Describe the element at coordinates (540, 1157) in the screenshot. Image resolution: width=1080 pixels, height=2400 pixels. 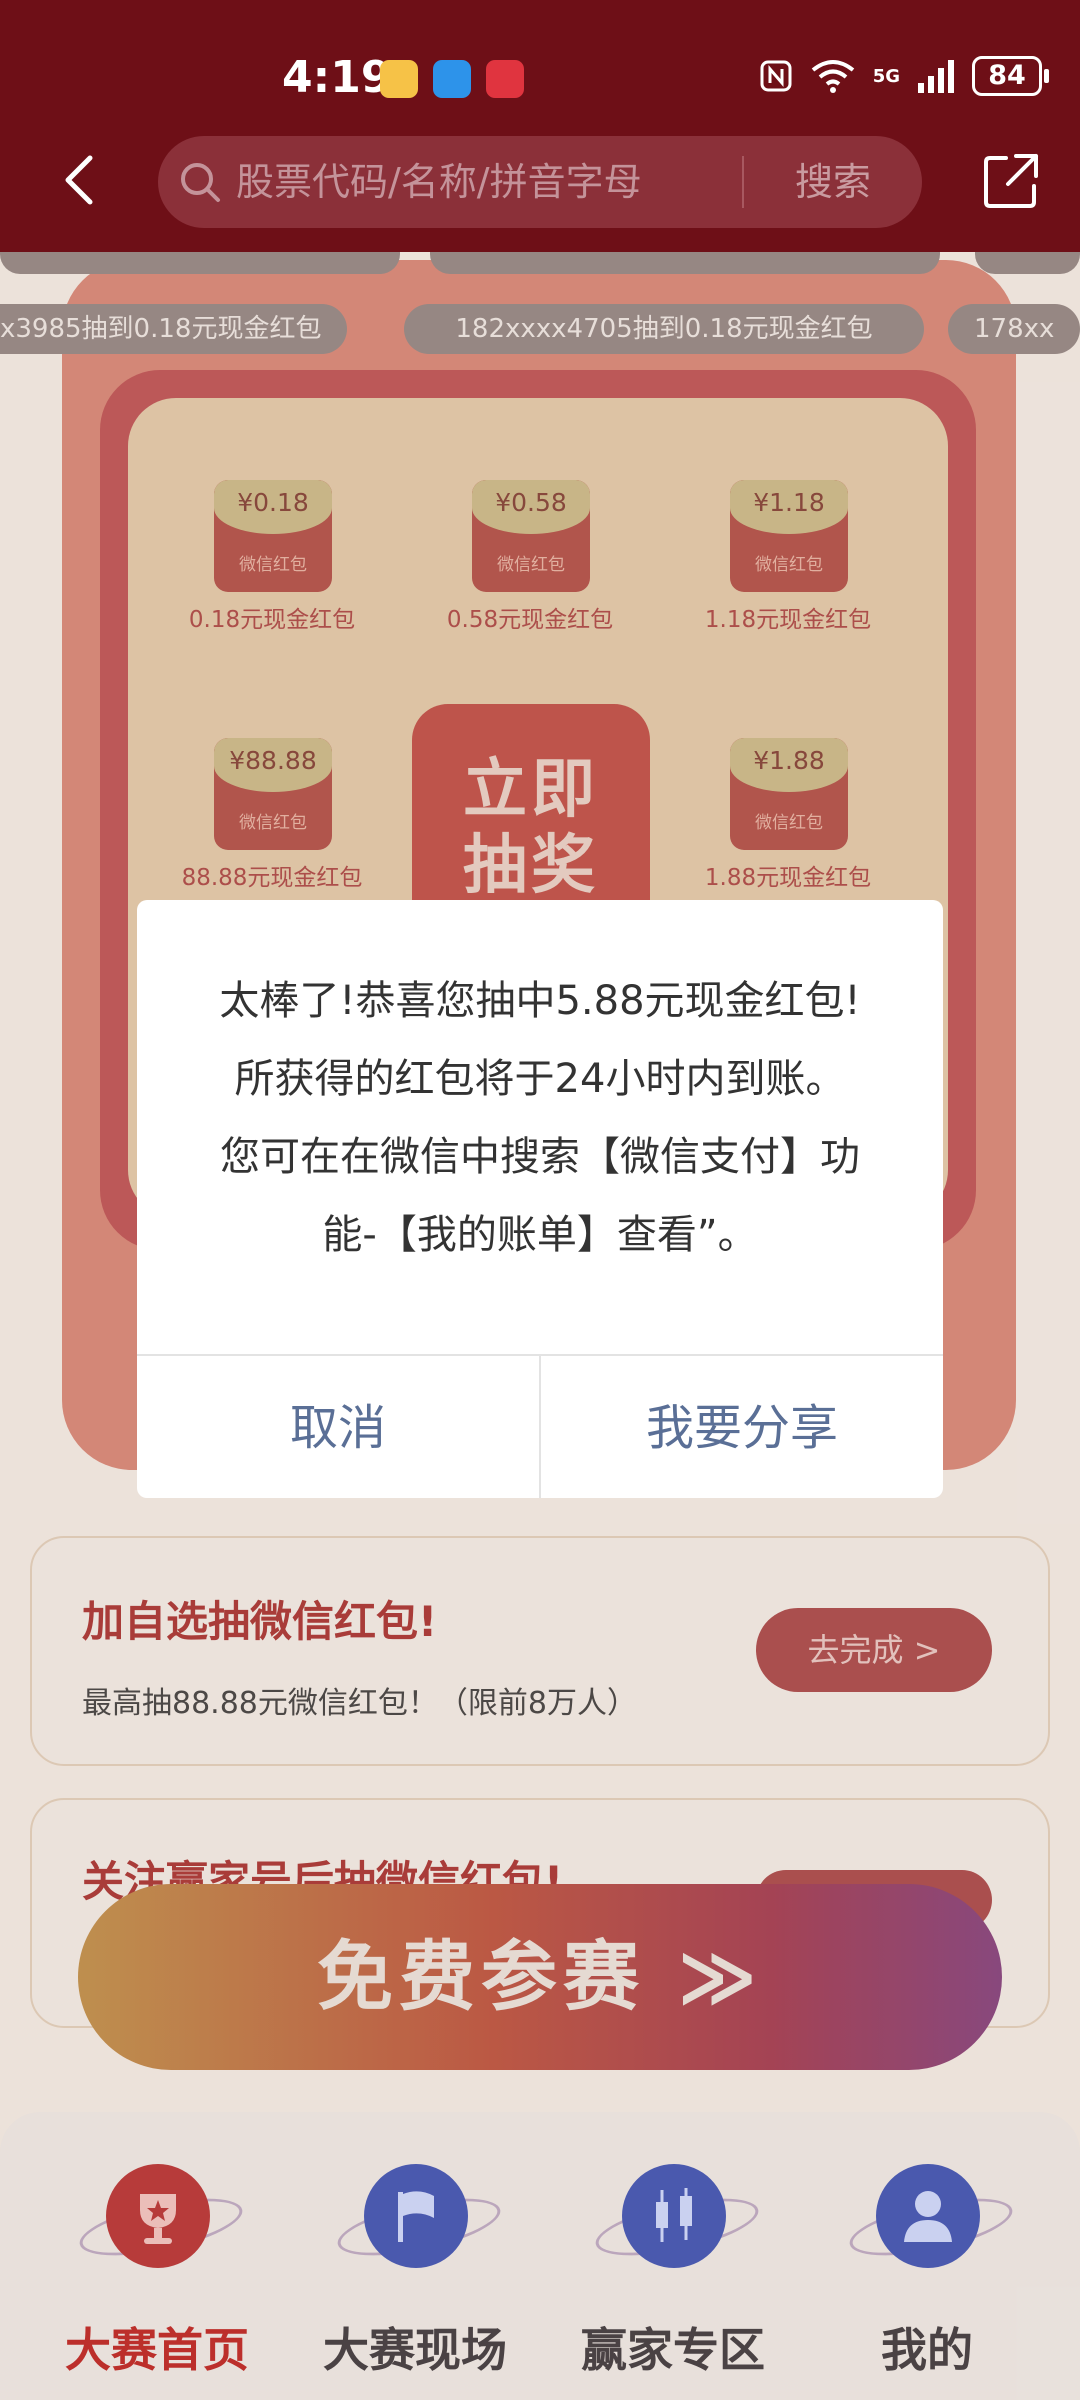
I see `dialog-line: 您可在在微信中搜索【微信支付】功` at that location.